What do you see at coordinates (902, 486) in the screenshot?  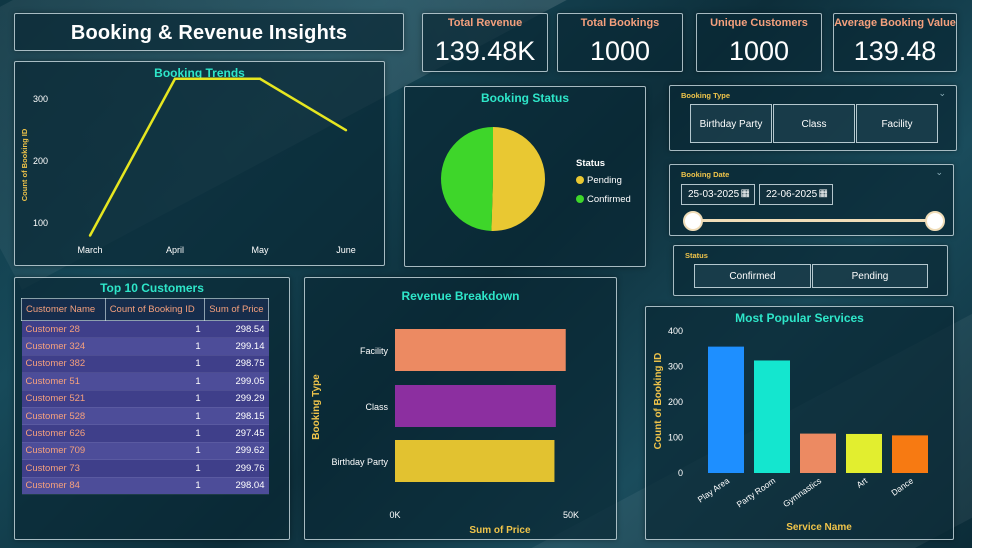 I see `x-tick-label: Dance` at bounding box center [902, 486].